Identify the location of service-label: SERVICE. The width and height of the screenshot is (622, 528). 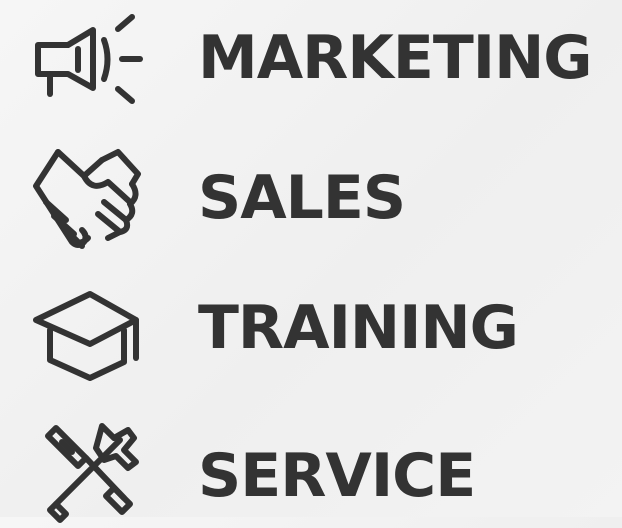
(337, 476).